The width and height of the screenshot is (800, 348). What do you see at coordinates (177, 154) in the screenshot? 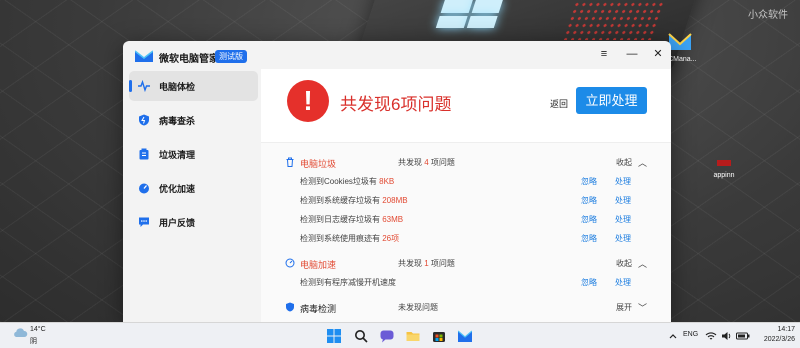
I see `sidebar-item-label: 垃圾清理` at bounding box center [177, 154].